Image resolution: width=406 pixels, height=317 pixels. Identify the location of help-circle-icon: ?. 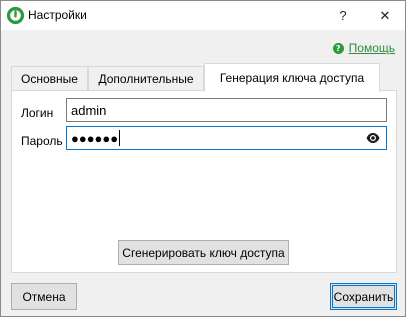
(338, 48).